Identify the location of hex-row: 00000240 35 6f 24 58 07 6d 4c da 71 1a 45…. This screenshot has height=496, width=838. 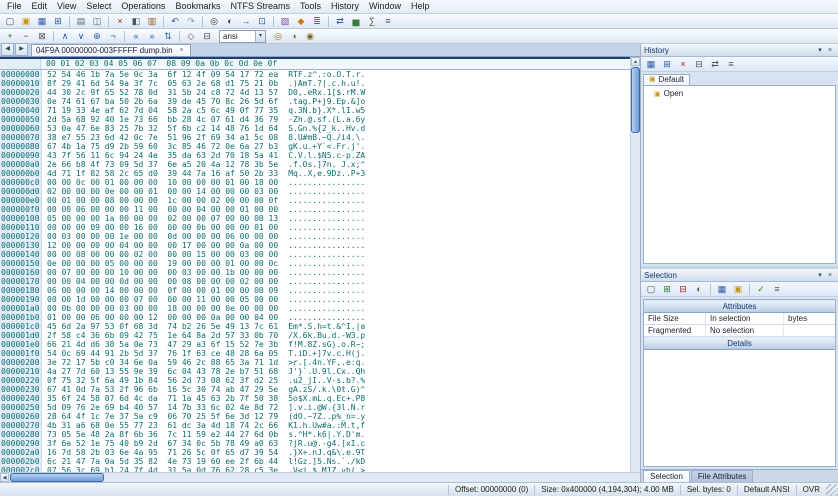
(315, 398).